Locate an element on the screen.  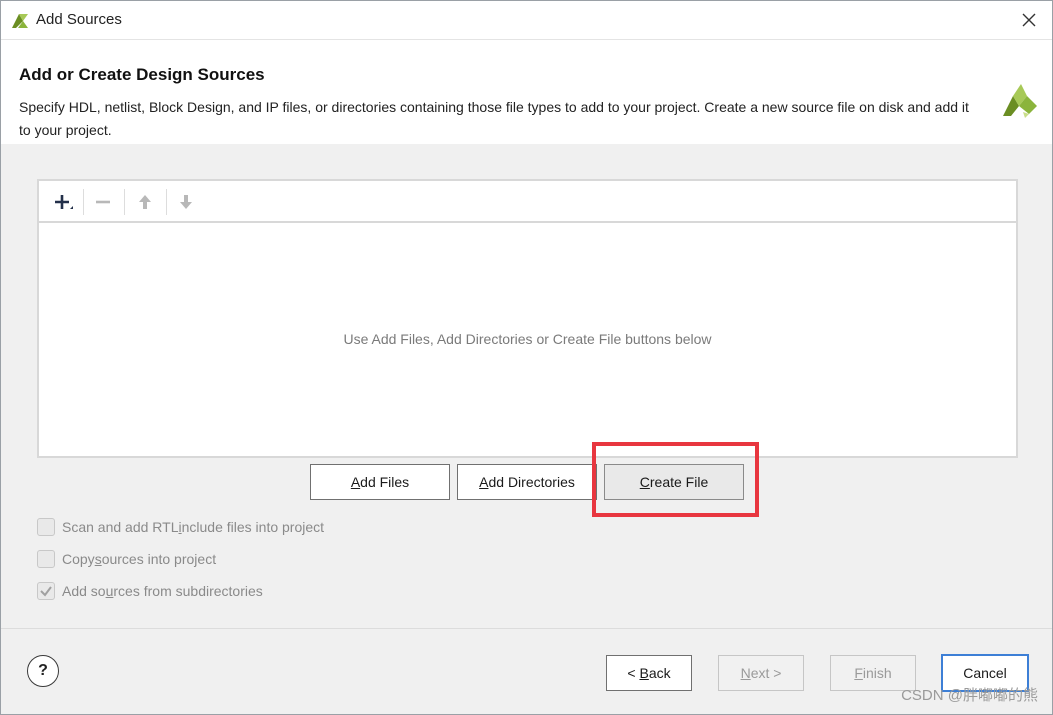
help-icon: ? is located at coordinates (43, 670).